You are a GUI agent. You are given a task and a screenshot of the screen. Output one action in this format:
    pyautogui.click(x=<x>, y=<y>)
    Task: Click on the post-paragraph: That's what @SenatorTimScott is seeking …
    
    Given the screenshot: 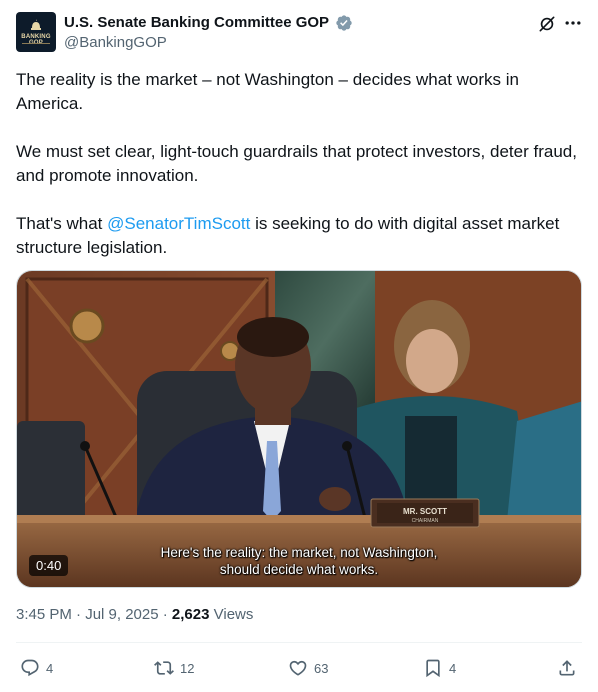 What is the action you would take?
    pyautogui.click(x=299, y=236)
    